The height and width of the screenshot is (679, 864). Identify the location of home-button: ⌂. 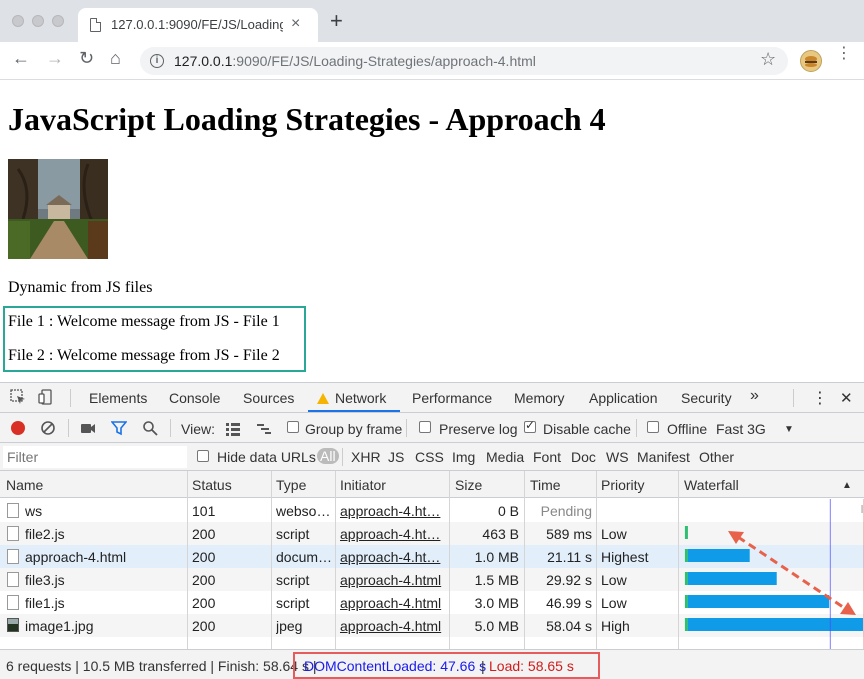
(115, 58).